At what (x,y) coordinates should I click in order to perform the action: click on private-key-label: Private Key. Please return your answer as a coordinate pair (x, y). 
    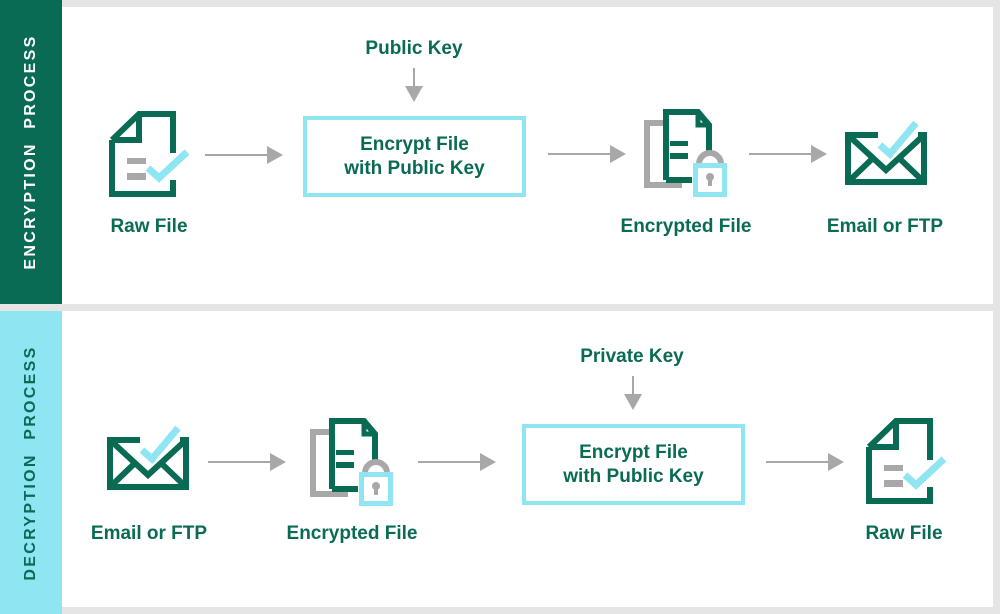
    Looking at the image, I should click on (632, 356).